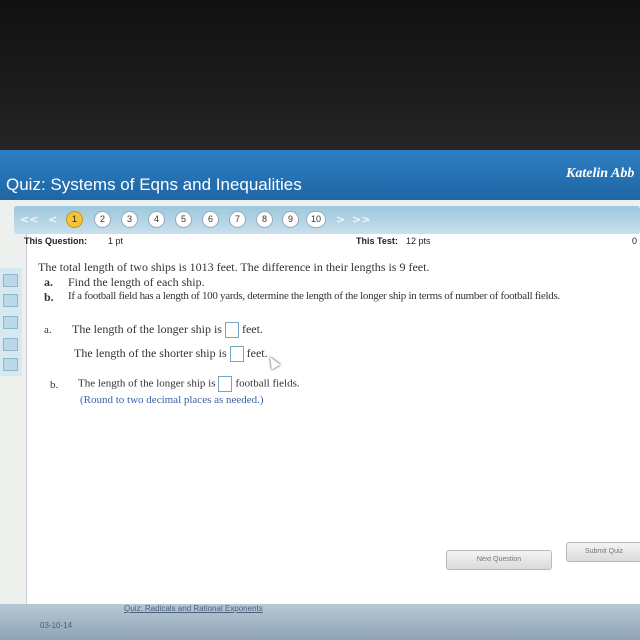  I want to click on question-navigator: << < 1 2 3 4 5 6 7 8 9 10 > >>, so click(327, 220).